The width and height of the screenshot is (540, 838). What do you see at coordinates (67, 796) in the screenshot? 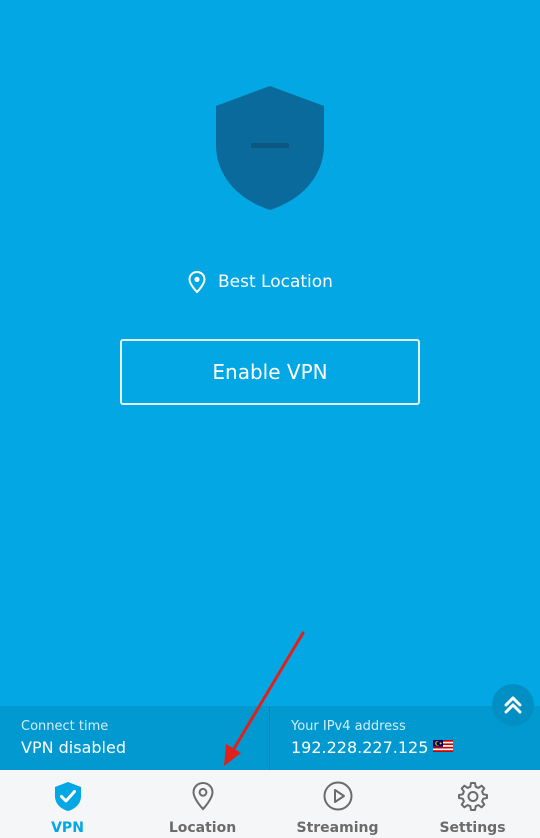
I see `vpn-shield-check-icon` at bounding box center [67, 796].